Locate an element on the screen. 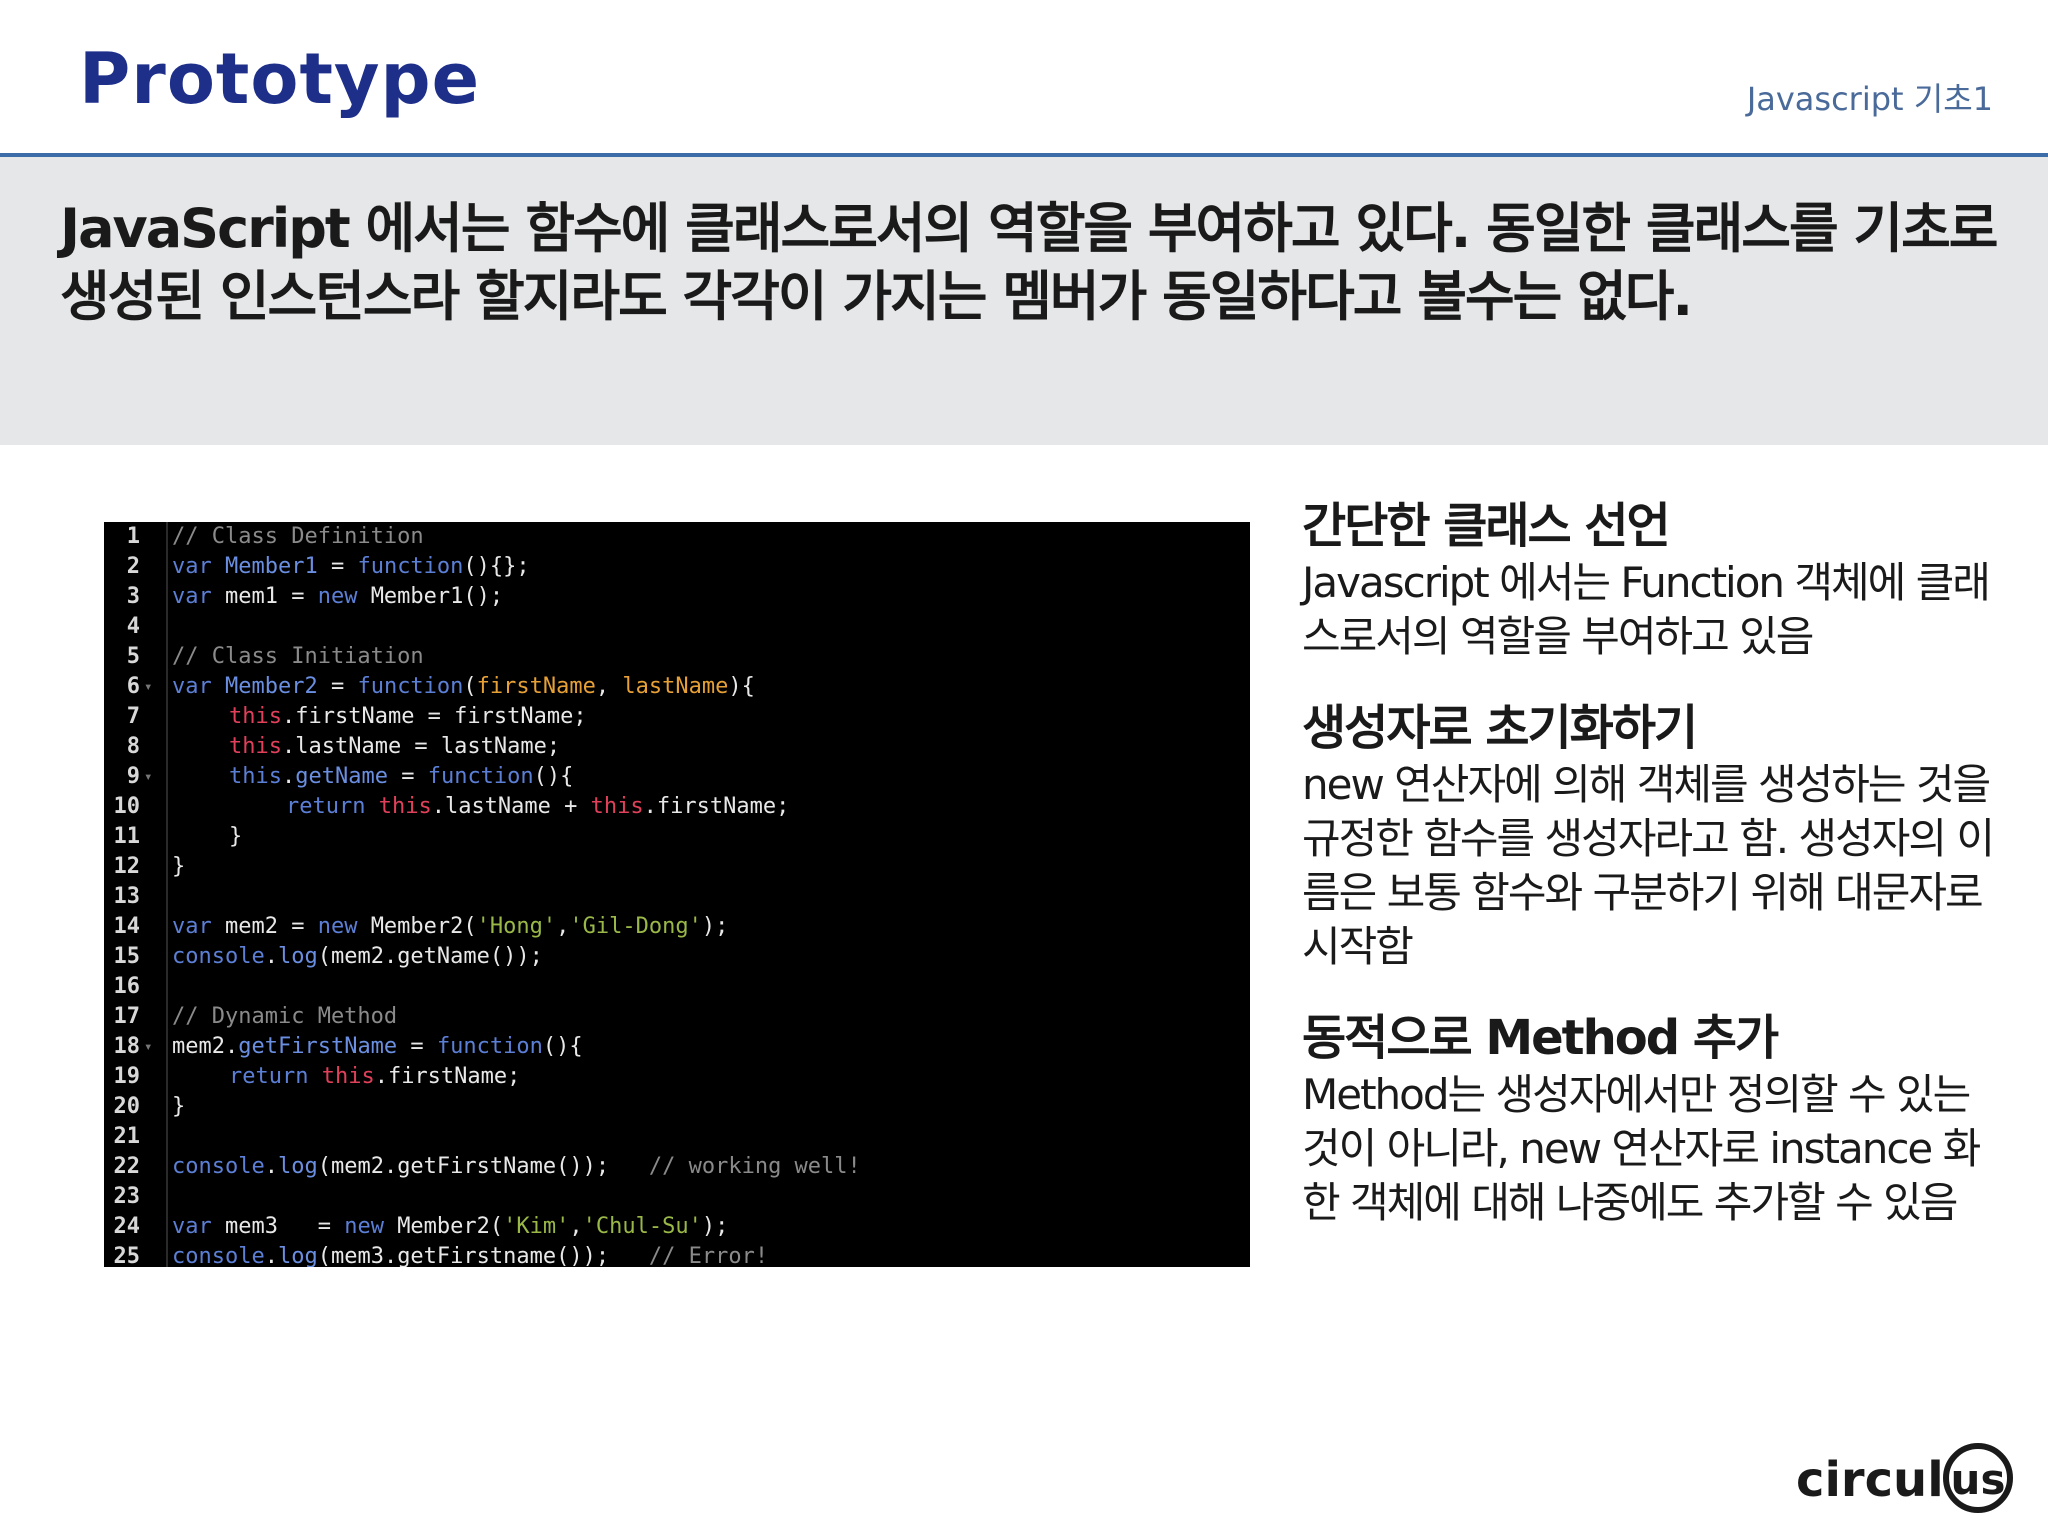 This screenshot has height=1536, width=2048. code-line: 3 var mem1 = new Member1(); is located at coordinates (677, 597).